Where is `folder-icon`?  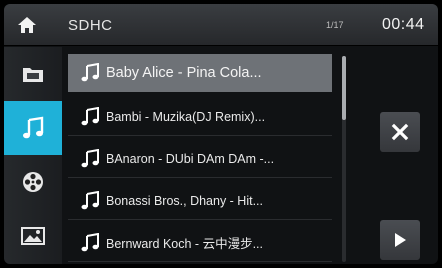 folder-icon is located at coordinates (33, 75).